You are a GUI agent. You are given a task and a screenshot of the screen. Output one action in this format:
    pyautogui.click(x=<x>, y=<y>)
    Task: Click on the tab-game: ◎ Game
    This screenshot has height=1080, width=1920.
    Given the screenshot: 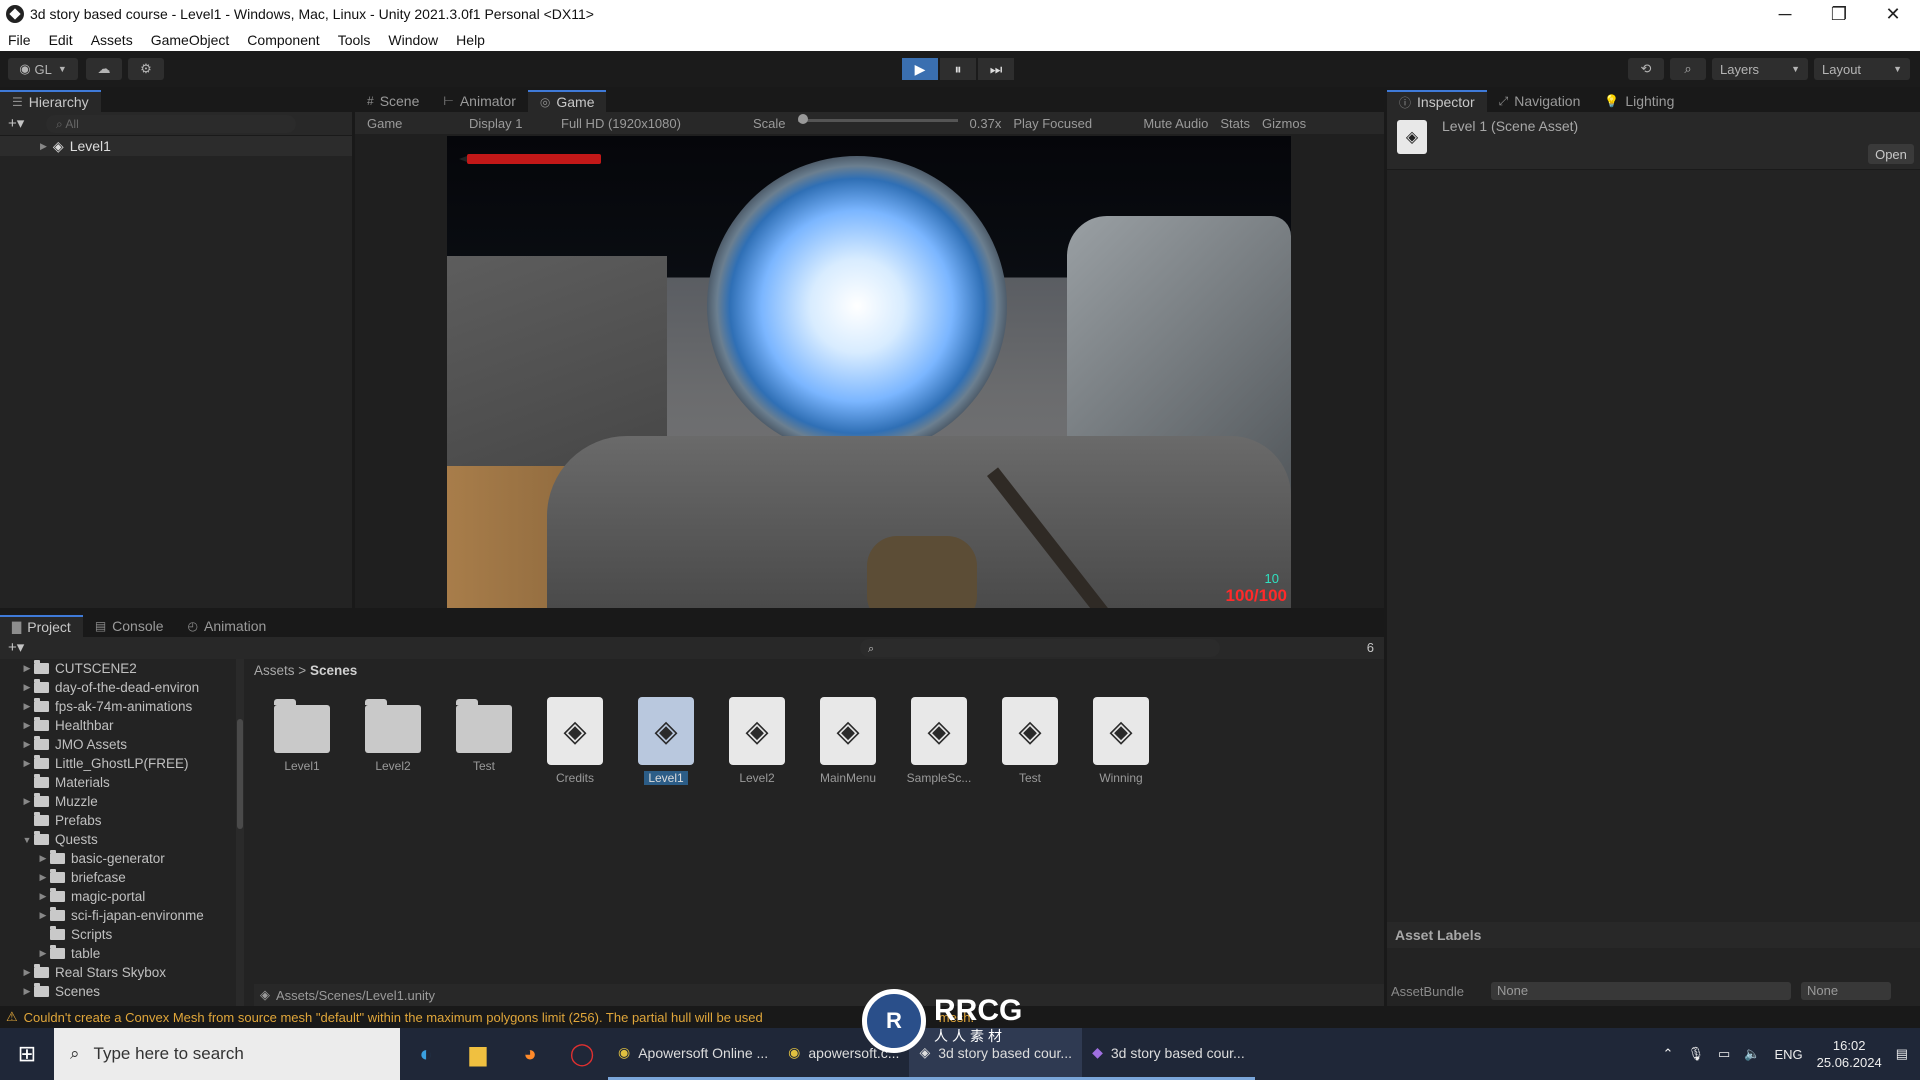 What is the action you would take?
    pyautogui.click(x=567, y=101)
    